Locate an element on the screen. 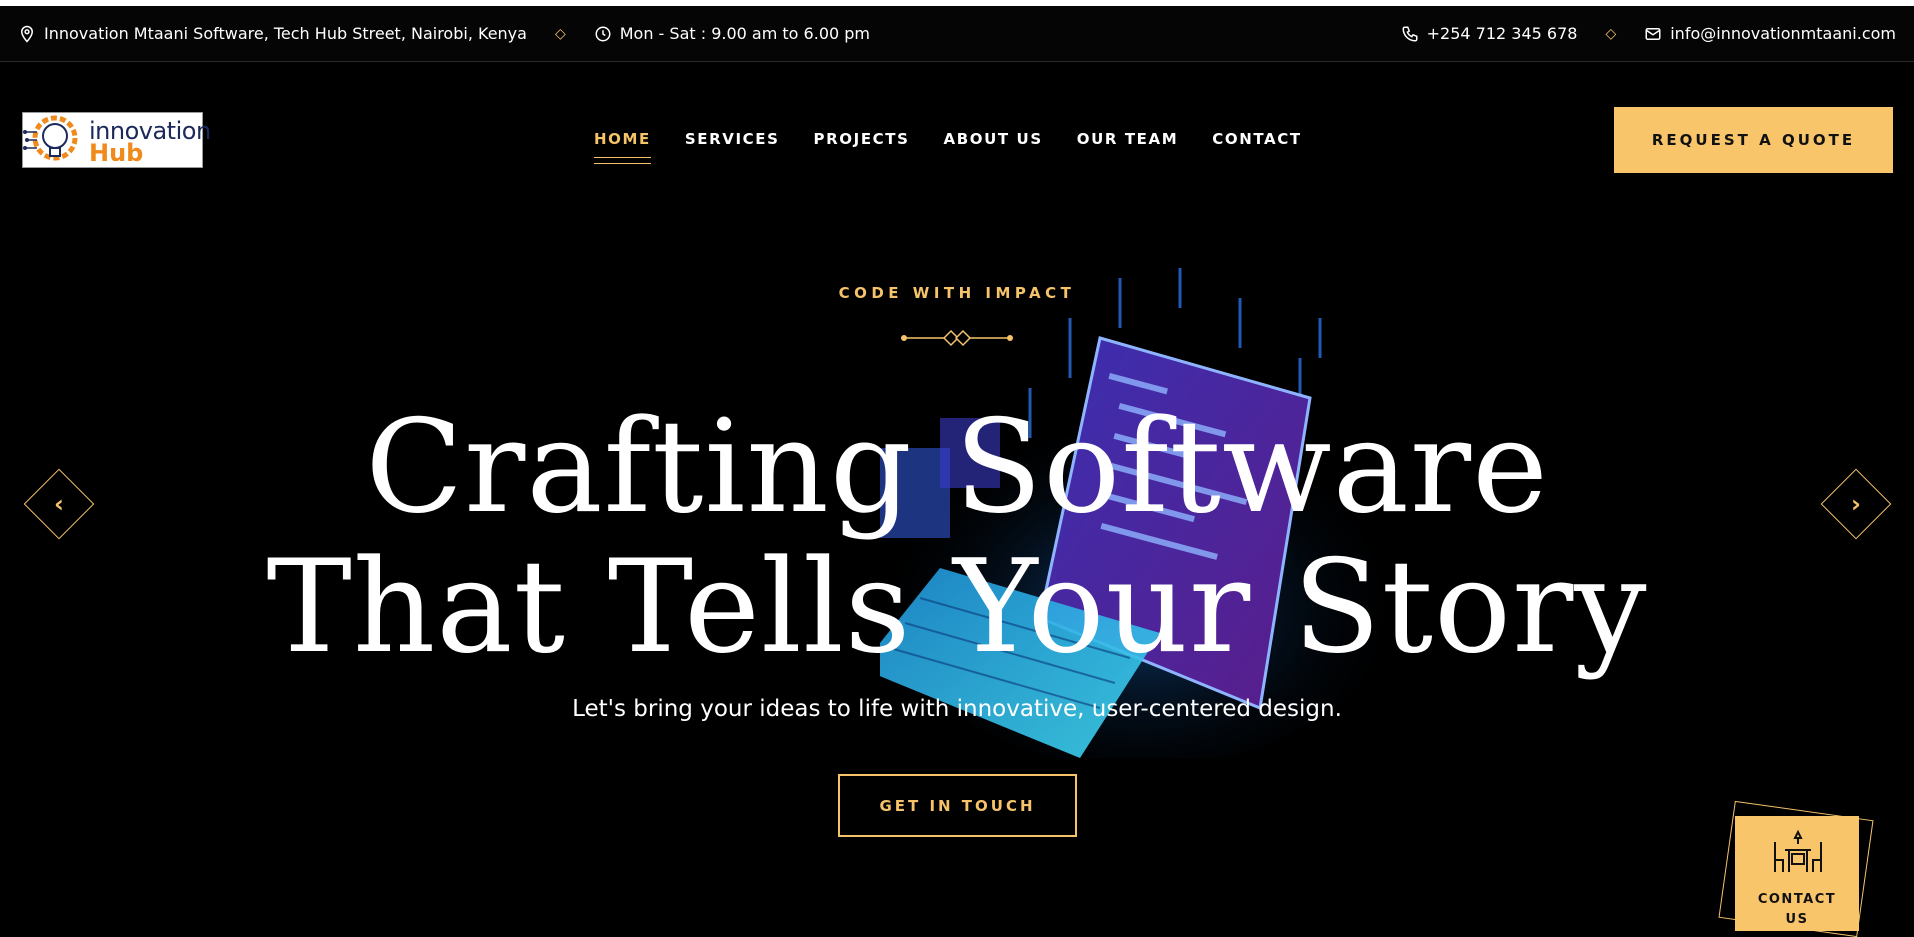 The width and height of the screenshot is (1914, 937). logo-text-hub: Hub is located at coordinates (116, 153).